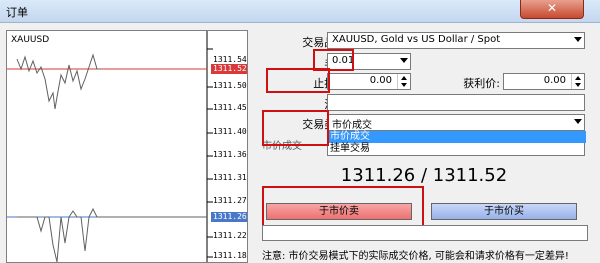 This screenshot has width=600, height=263. I want to click on order-type-dropdown: 市价成交 挂单交易, so click(456, 143).